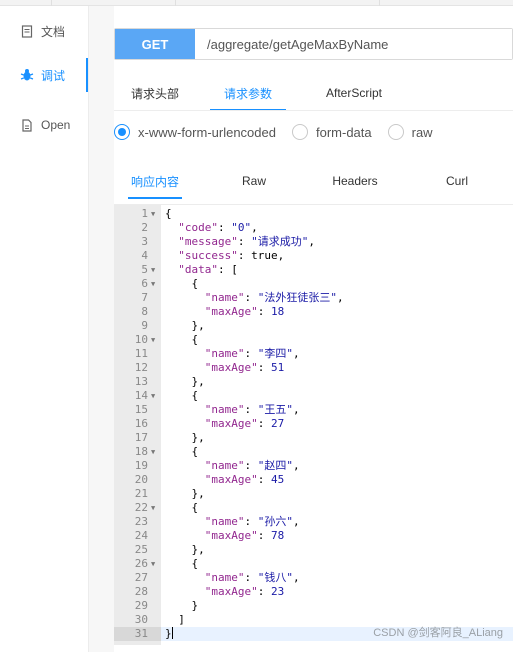 This screenshot has height=652, width=513. What do you see at coordinates (244, 591) in the screenshot?
I see `code-text: "maxAge": 23` at bounding box center [244, 591].